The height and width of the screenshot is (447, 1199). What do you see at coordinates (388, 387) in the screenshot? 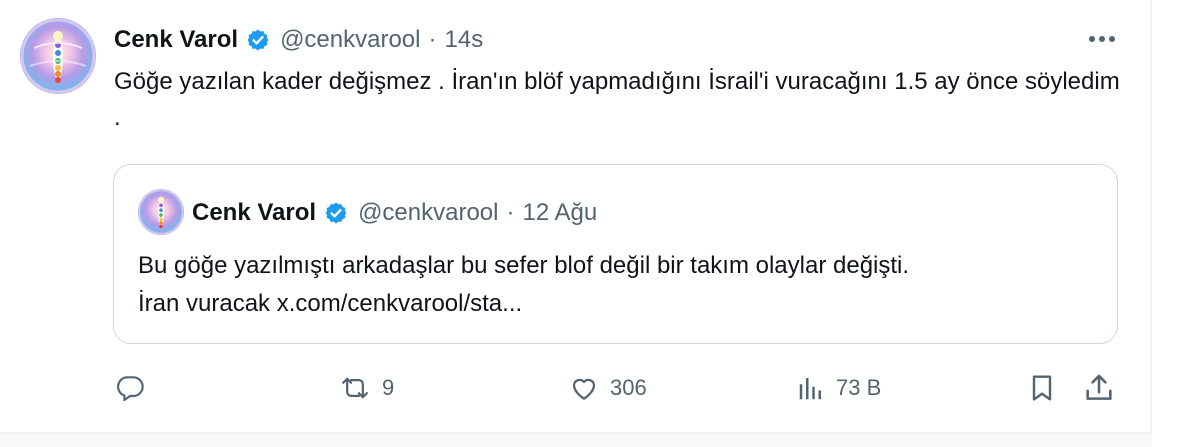
I see `retweet-count: 9` at bounding box center [388, 387].